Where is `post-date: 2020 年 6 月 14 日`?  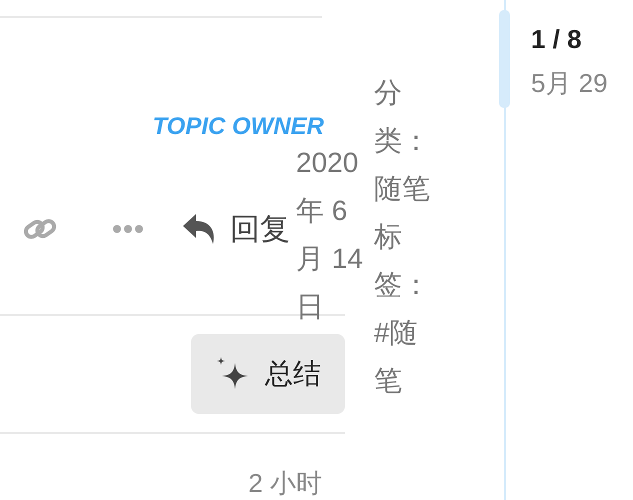
post-date: 2020 年 6 月 14 日 is located at coordinates (330, 235).